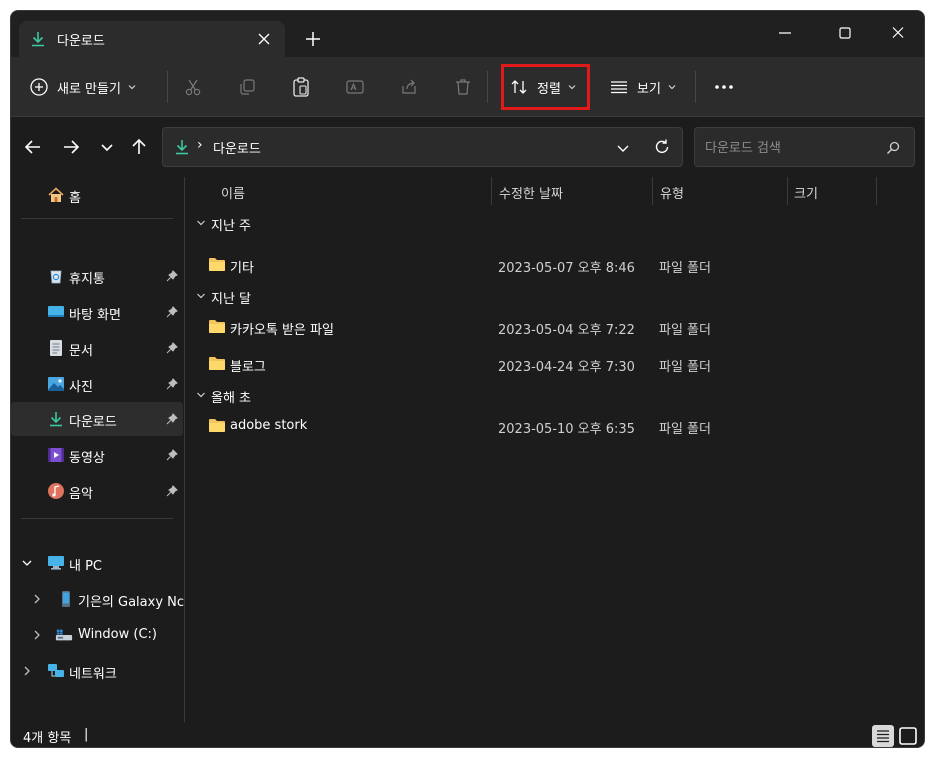 This screenshot has height=763, width=936. What do you see at coordinates (86, 566) in the screenshot?
I see `sidebar-item-label: 내 PC` at bounding box center [86, 566].